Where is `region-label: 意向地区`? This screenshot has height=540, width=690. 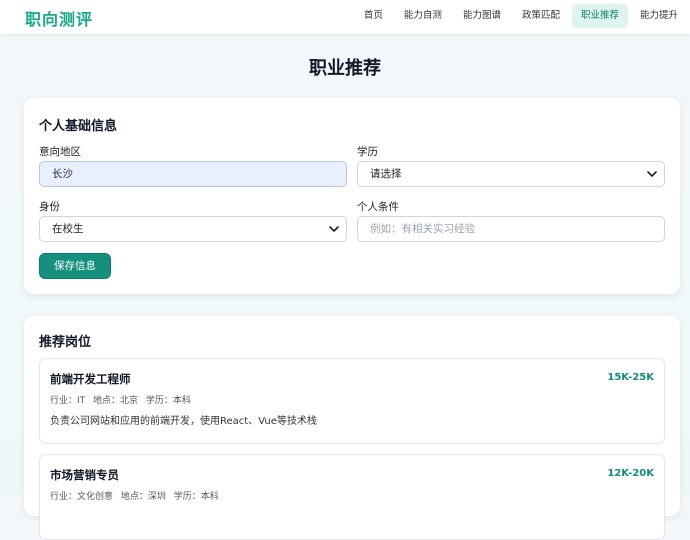
region-label: 意向地区 is located at coordinates (60, 152).